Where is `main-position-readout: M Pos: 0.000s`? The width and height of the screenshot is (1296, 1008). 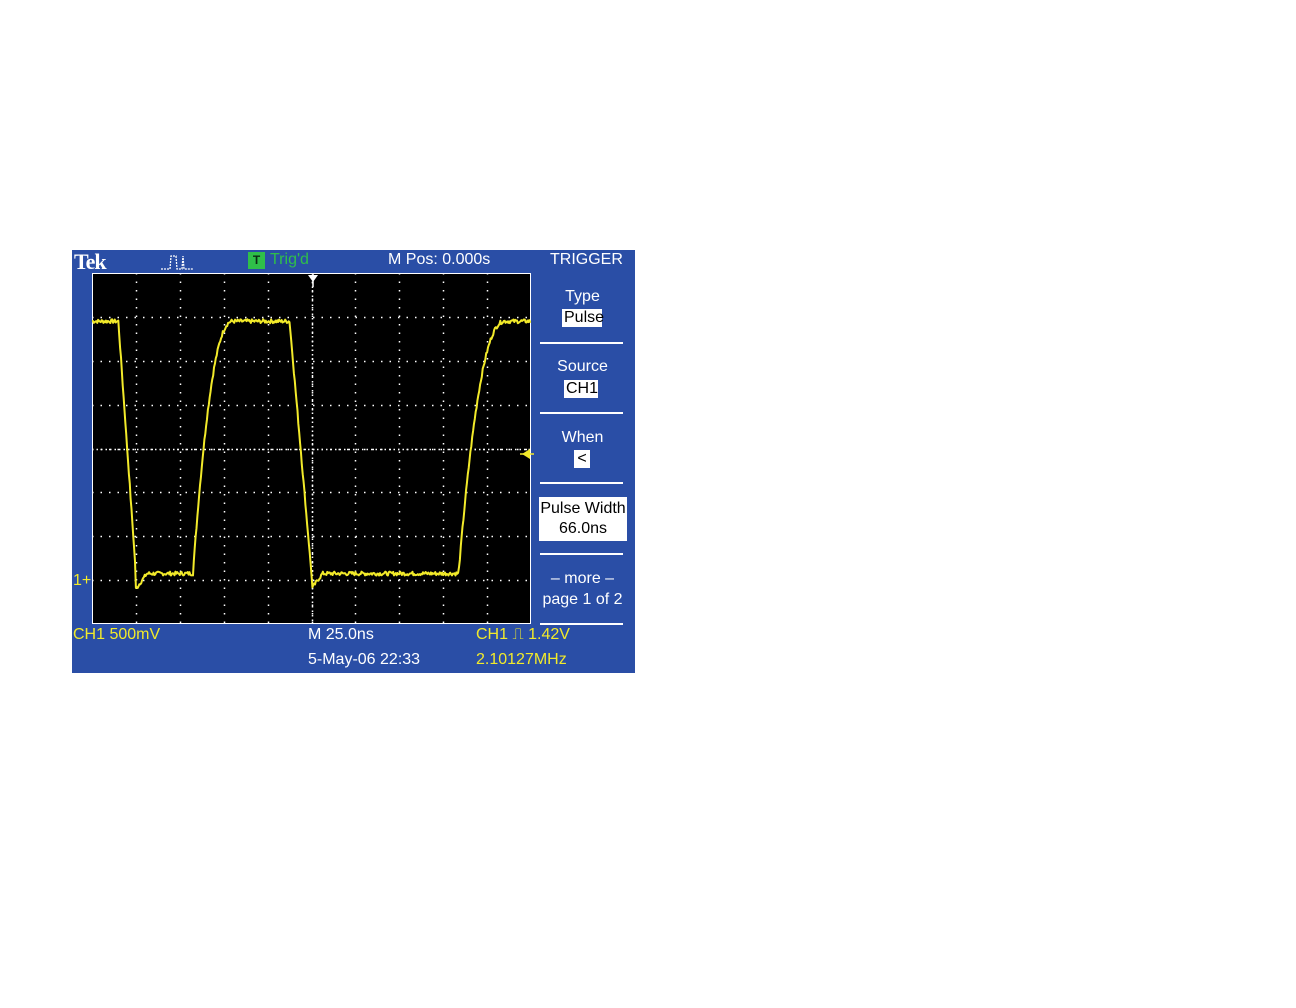 main-position-readout: M Pos: 0.000s is located at coordinates (439, 259).